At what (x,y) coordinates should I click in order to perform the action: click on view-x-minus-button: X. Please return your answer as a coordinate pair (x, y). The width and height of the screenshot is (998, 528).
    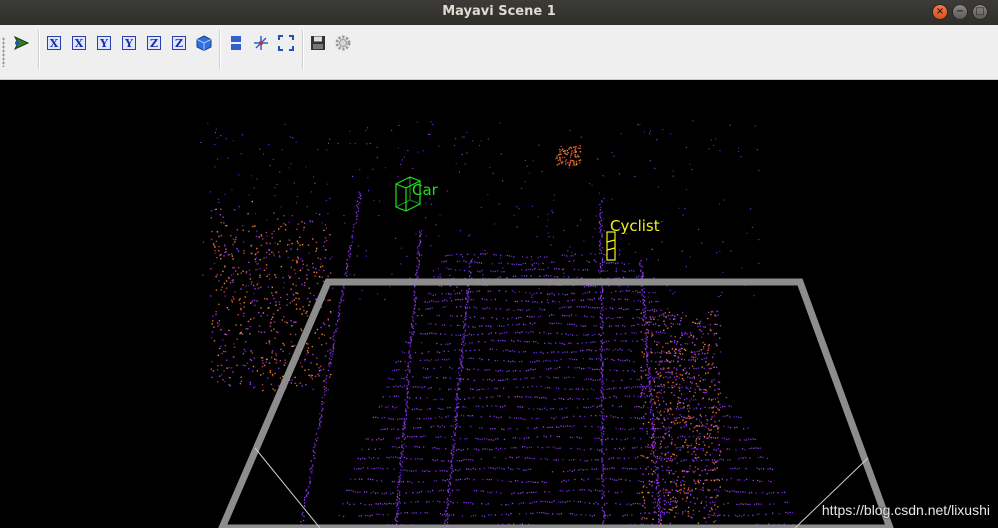
    Looking at the image, I should click on (79, 43).